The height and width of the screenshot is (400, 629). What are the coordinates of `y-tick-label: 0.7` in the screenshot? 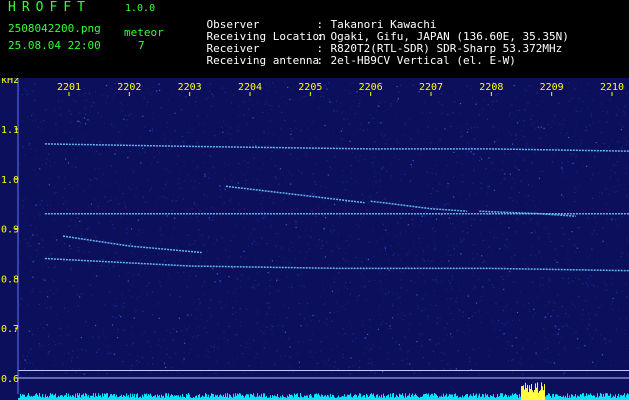 It's located at (10, 329).